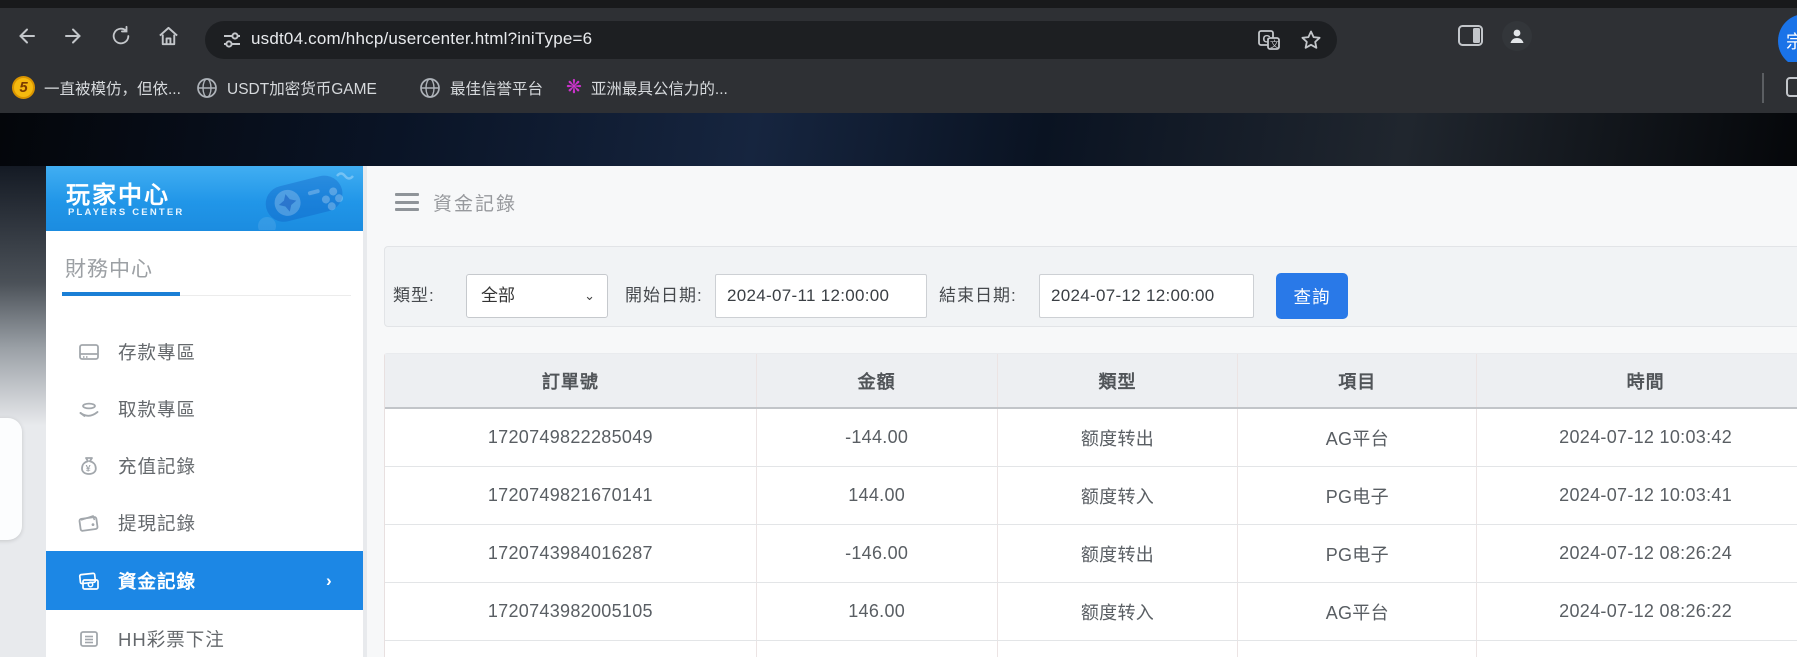 Image resolution: width=1797 pixels, height=657 pixels. What do you see at coordinates (157, 352) in the screenshot?
I see `sidebar-item-label: 存款專區` at bounding box center [157, 352].